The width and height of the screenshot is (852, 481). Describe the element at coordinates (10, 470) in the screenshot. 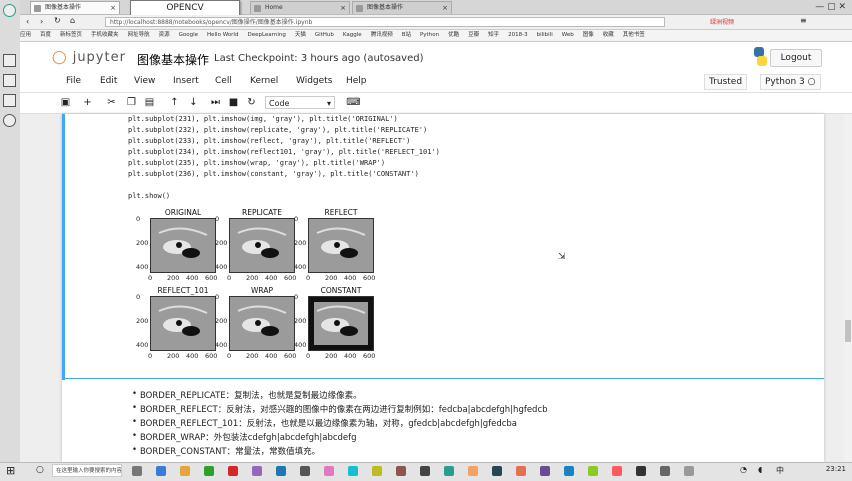

I see `windows-start-icon: ⊞` at that location.